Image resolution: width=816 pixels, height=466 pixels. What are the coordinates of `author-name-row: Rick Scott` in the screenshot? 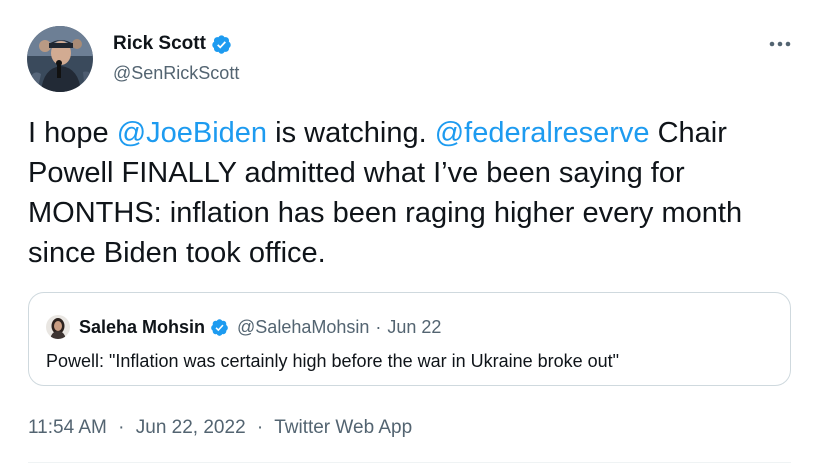 It's located at (172, 44).